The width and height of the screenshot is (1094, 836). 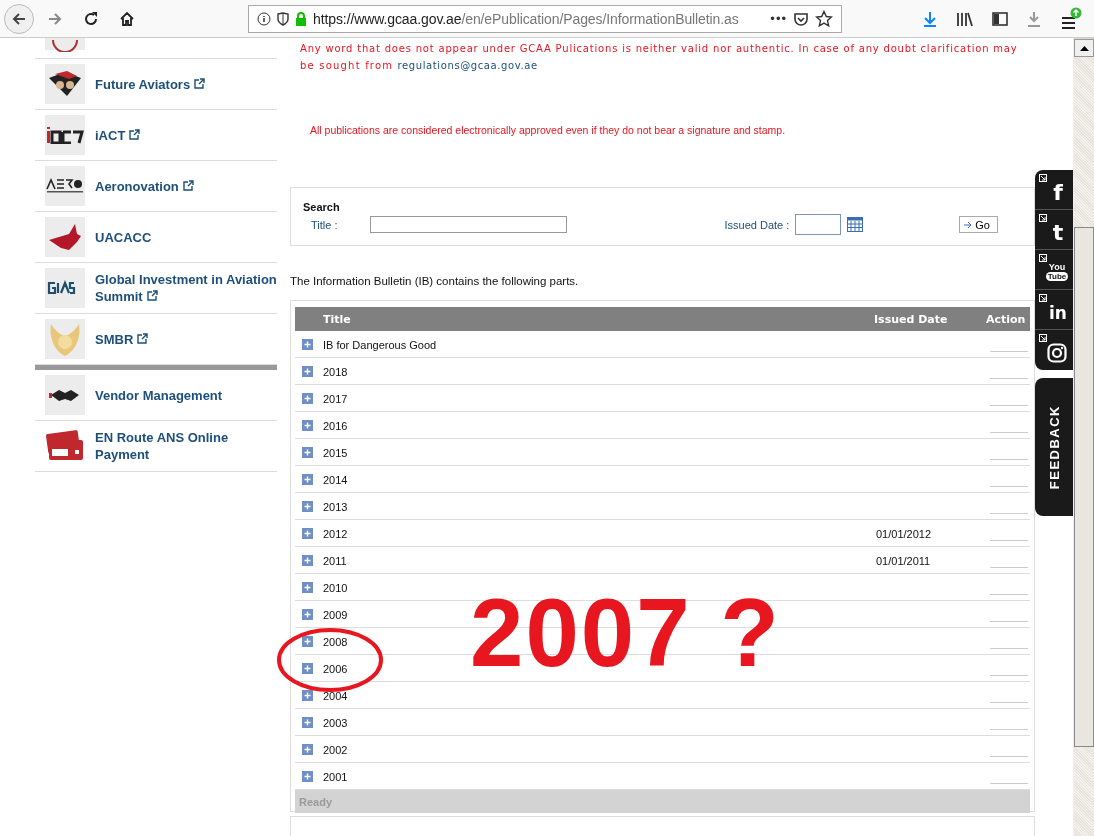 I want to click on title-input, so click(x=468, y=224).